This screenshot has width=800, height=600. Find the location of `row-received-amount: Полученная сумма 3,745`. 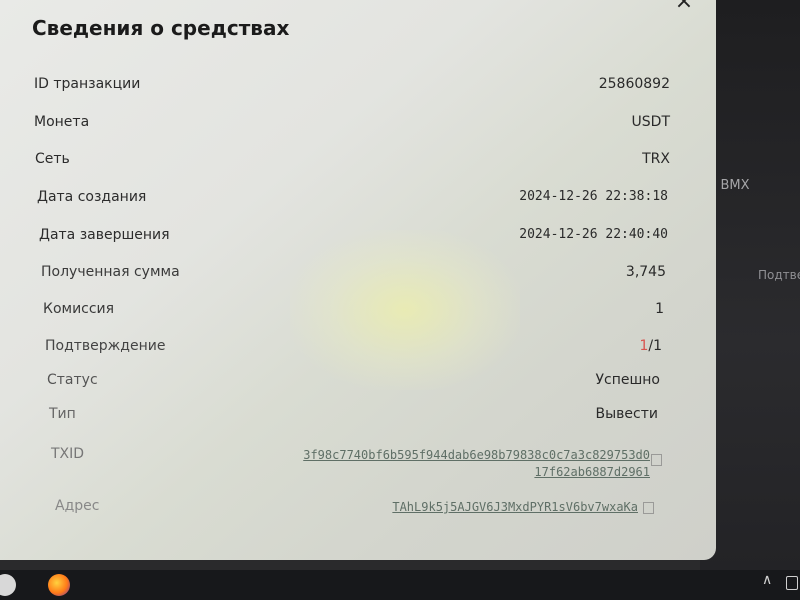

row-received-amount: Полученная сумма 3,745 is located at coordinates (350, 276).